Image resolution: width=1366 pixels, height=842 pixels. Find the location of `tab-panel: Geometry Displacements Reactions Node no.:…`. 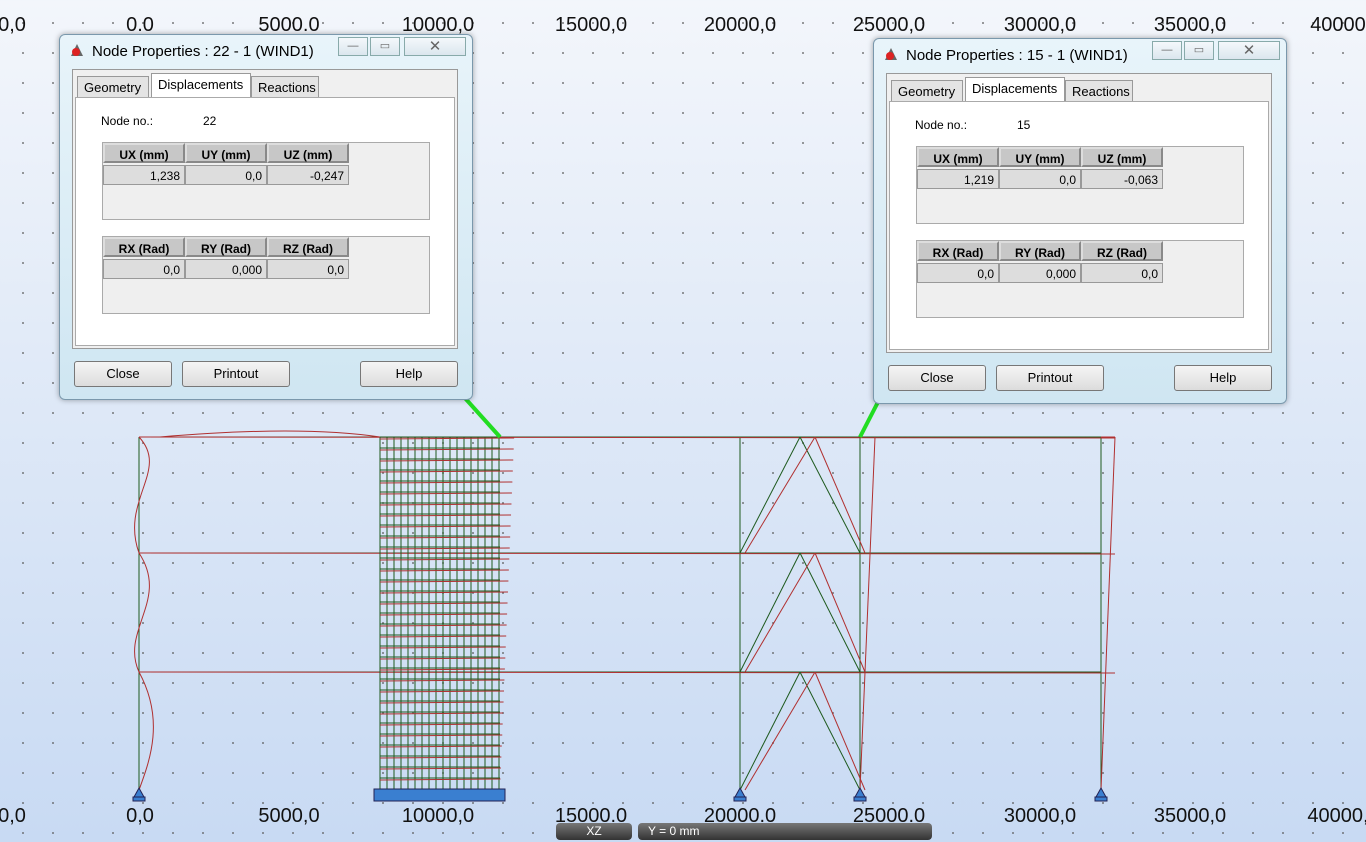

tab-panel: Geometry Displacements Reactions Node no.:… is located at coordinates (265, 209).